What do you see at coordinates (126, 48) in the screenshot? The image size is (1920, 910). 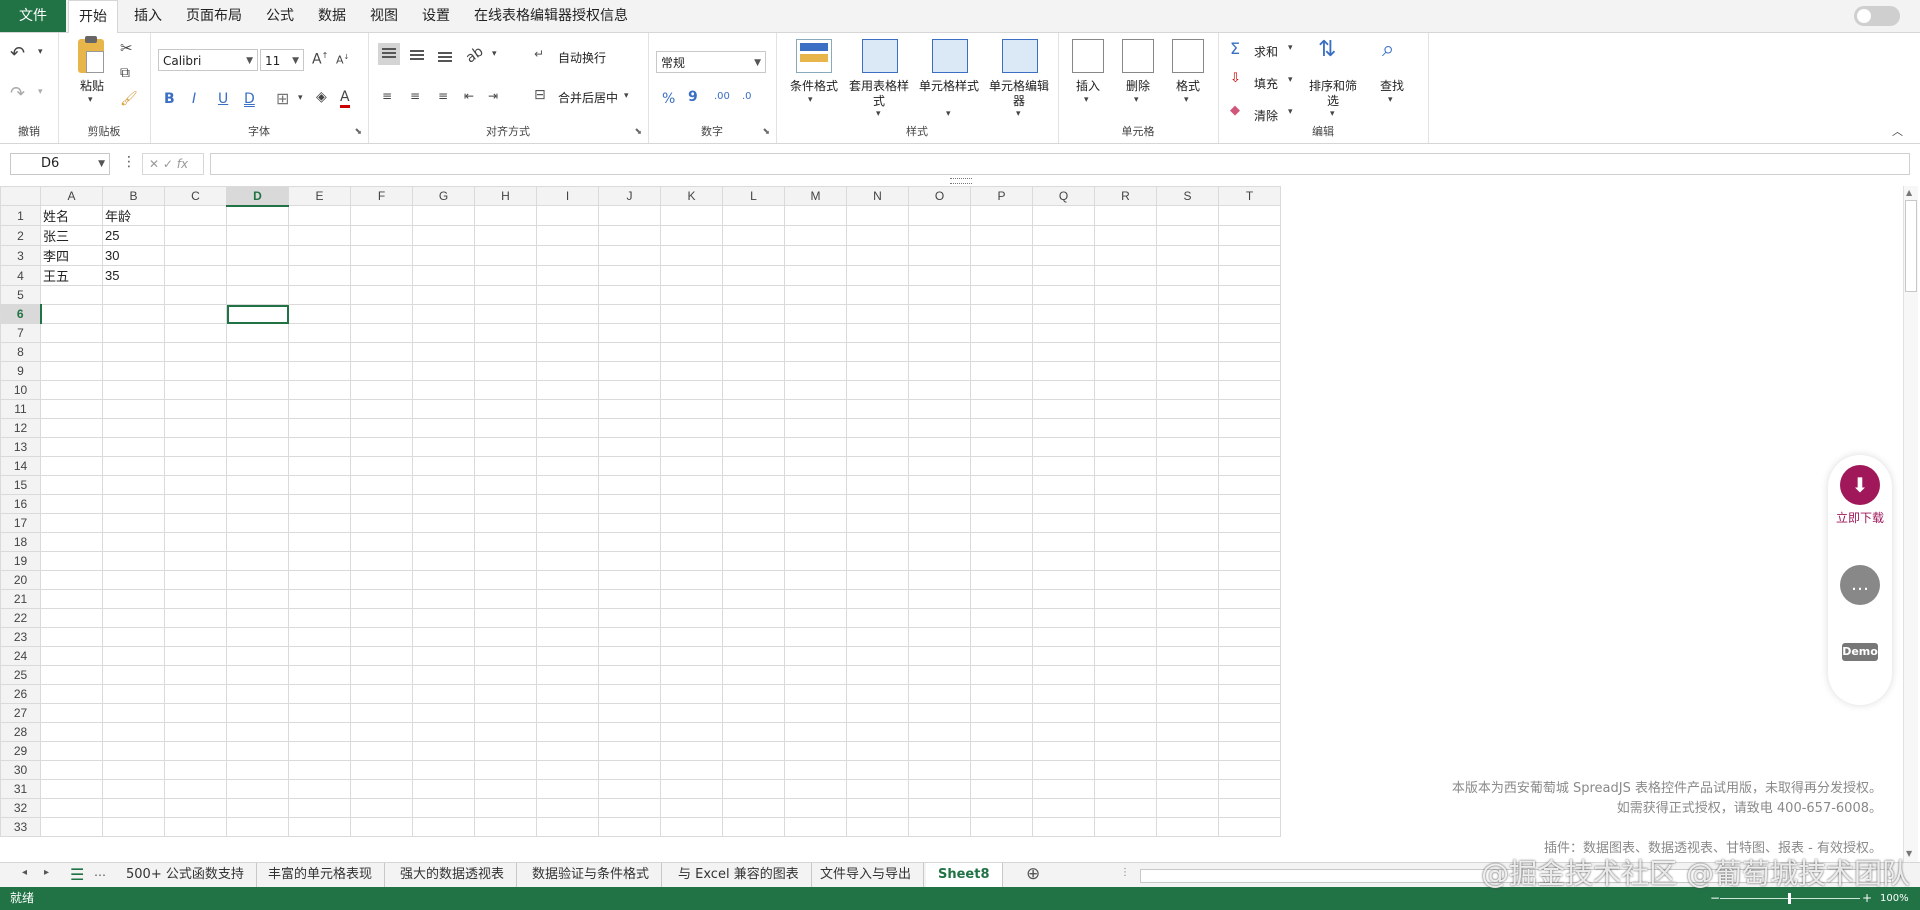 I see `cut-icon: ✂` at bounding box center [126, 48].